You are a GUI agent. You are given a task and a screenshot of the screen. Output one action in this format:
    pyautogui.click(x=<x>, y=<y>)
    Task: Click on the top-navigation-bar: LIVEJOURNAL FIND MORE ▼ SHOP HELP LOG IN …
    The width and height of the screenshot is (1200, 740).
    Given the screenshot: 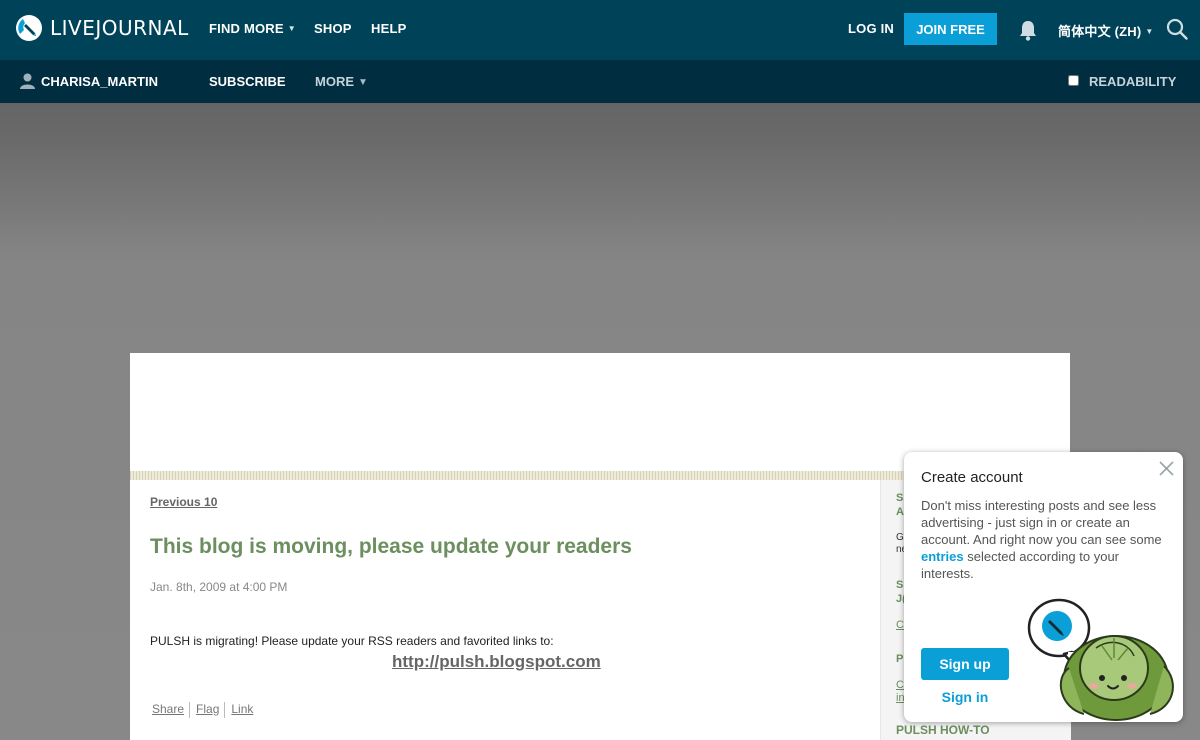 What is the action you would take?
    pyautogui.click(x=600, y=30)
    